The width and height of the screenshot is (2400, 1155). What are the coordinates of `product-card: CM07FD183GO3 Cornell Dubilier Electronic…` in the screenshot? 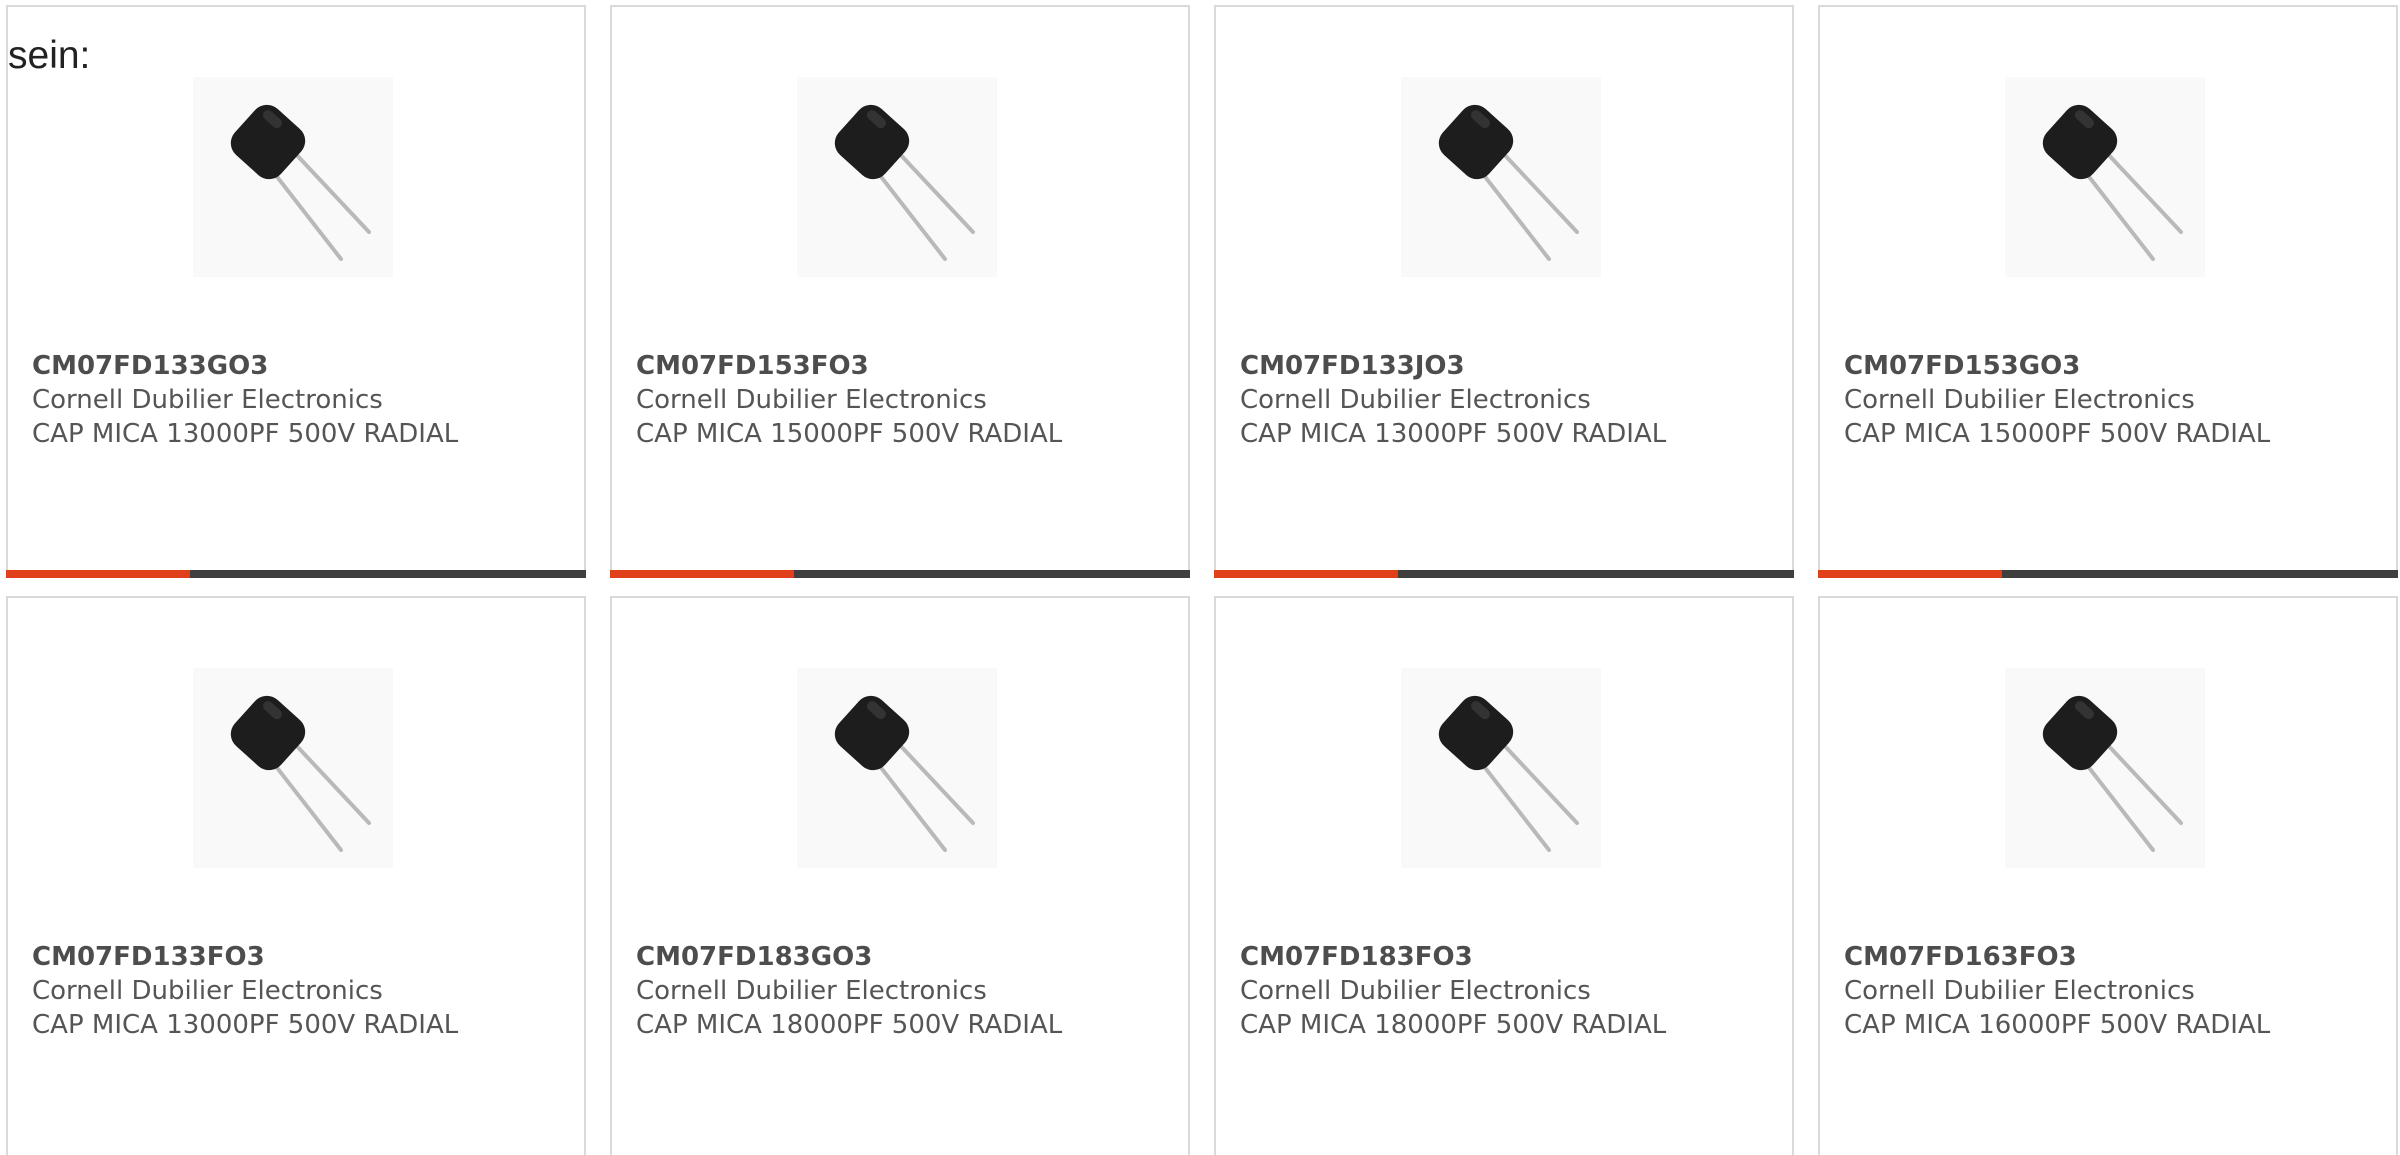 It's located at (900, 875).